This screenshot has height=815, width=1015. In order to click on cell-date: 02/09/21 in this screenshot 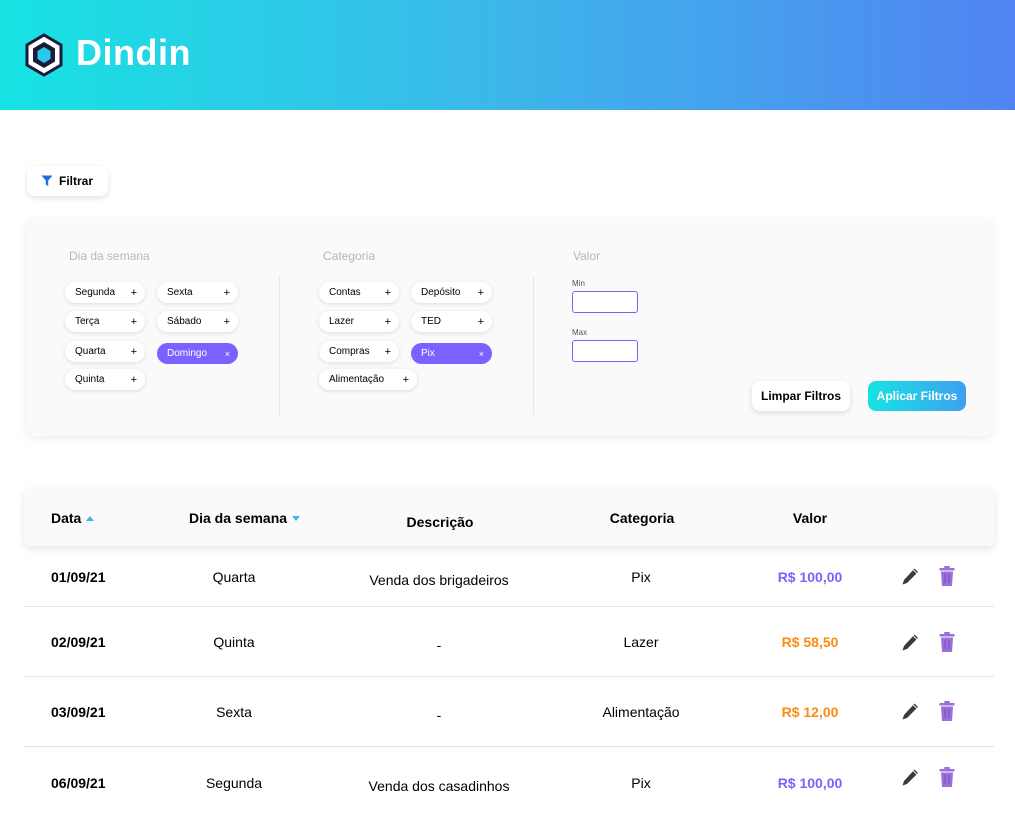, I will do `click(78, 642)`.